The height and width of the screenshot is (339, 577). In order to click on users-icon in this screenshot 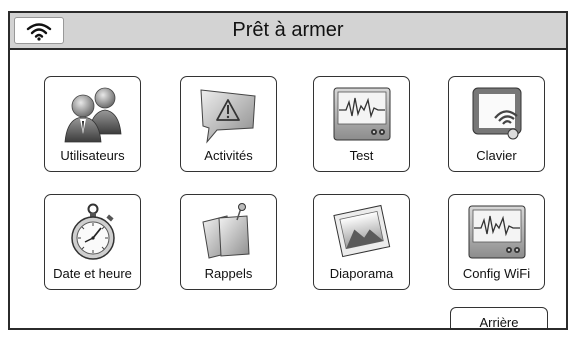, I will do `click(92, 115)`.